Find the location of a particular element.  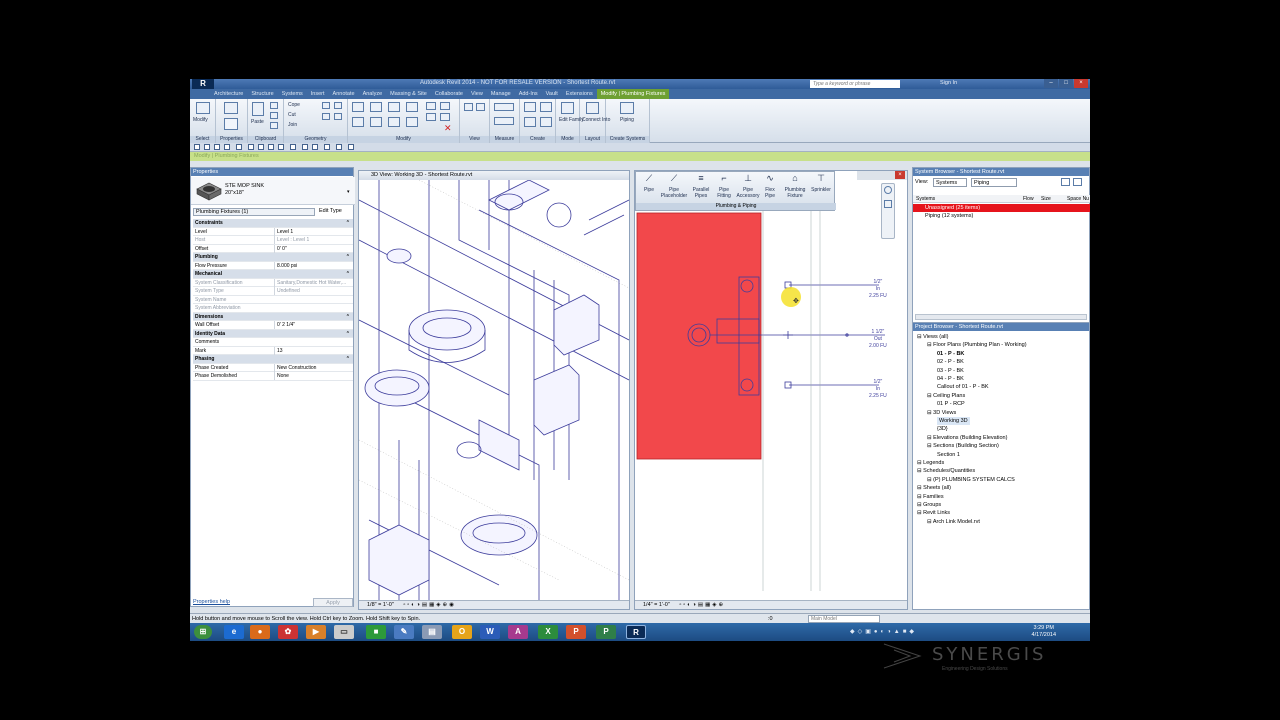

pipe-accessory-tool: ⊥ Pipe Accessory is located at coordinates (748, 187).